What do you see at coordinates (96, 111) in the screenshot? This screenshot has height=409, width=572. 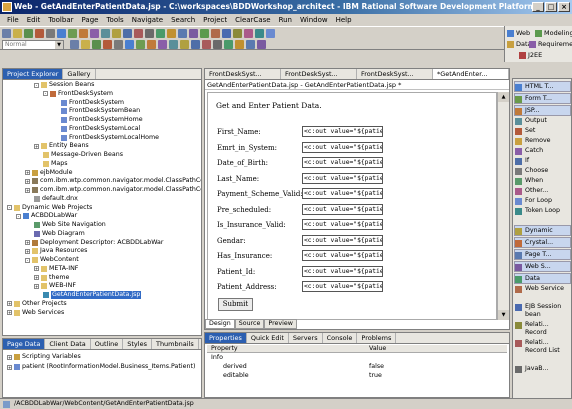 I see `tree-node: FrontDeskSystemBean` at bounding box center [96, 111].